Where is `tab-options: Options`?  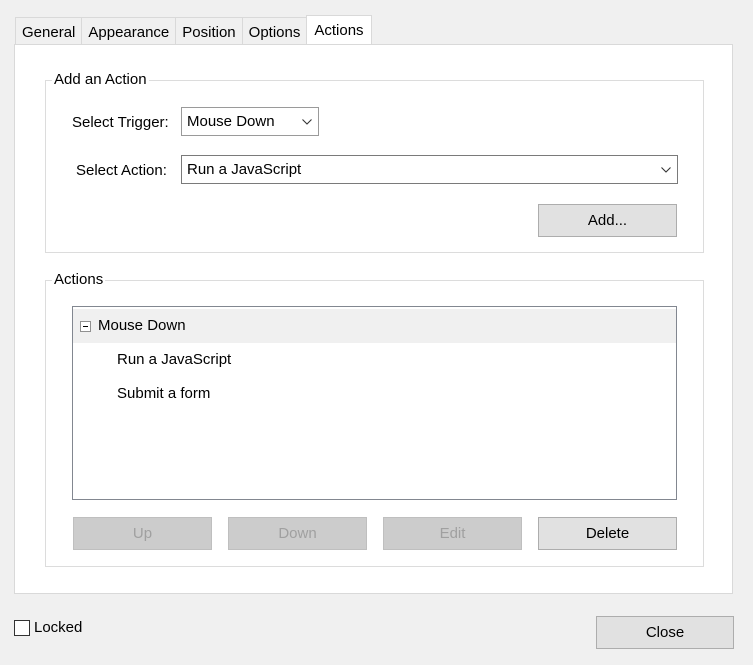
tab-options: Options is located at coordinates (274, 31).